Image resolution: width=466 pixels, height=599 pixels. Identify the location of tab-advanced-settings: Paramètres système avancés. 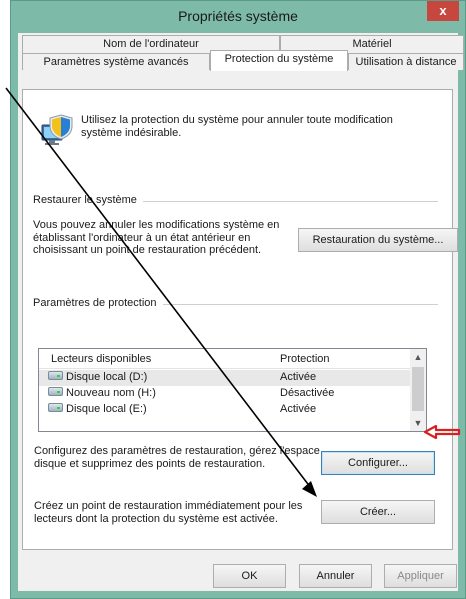
(116, 61).